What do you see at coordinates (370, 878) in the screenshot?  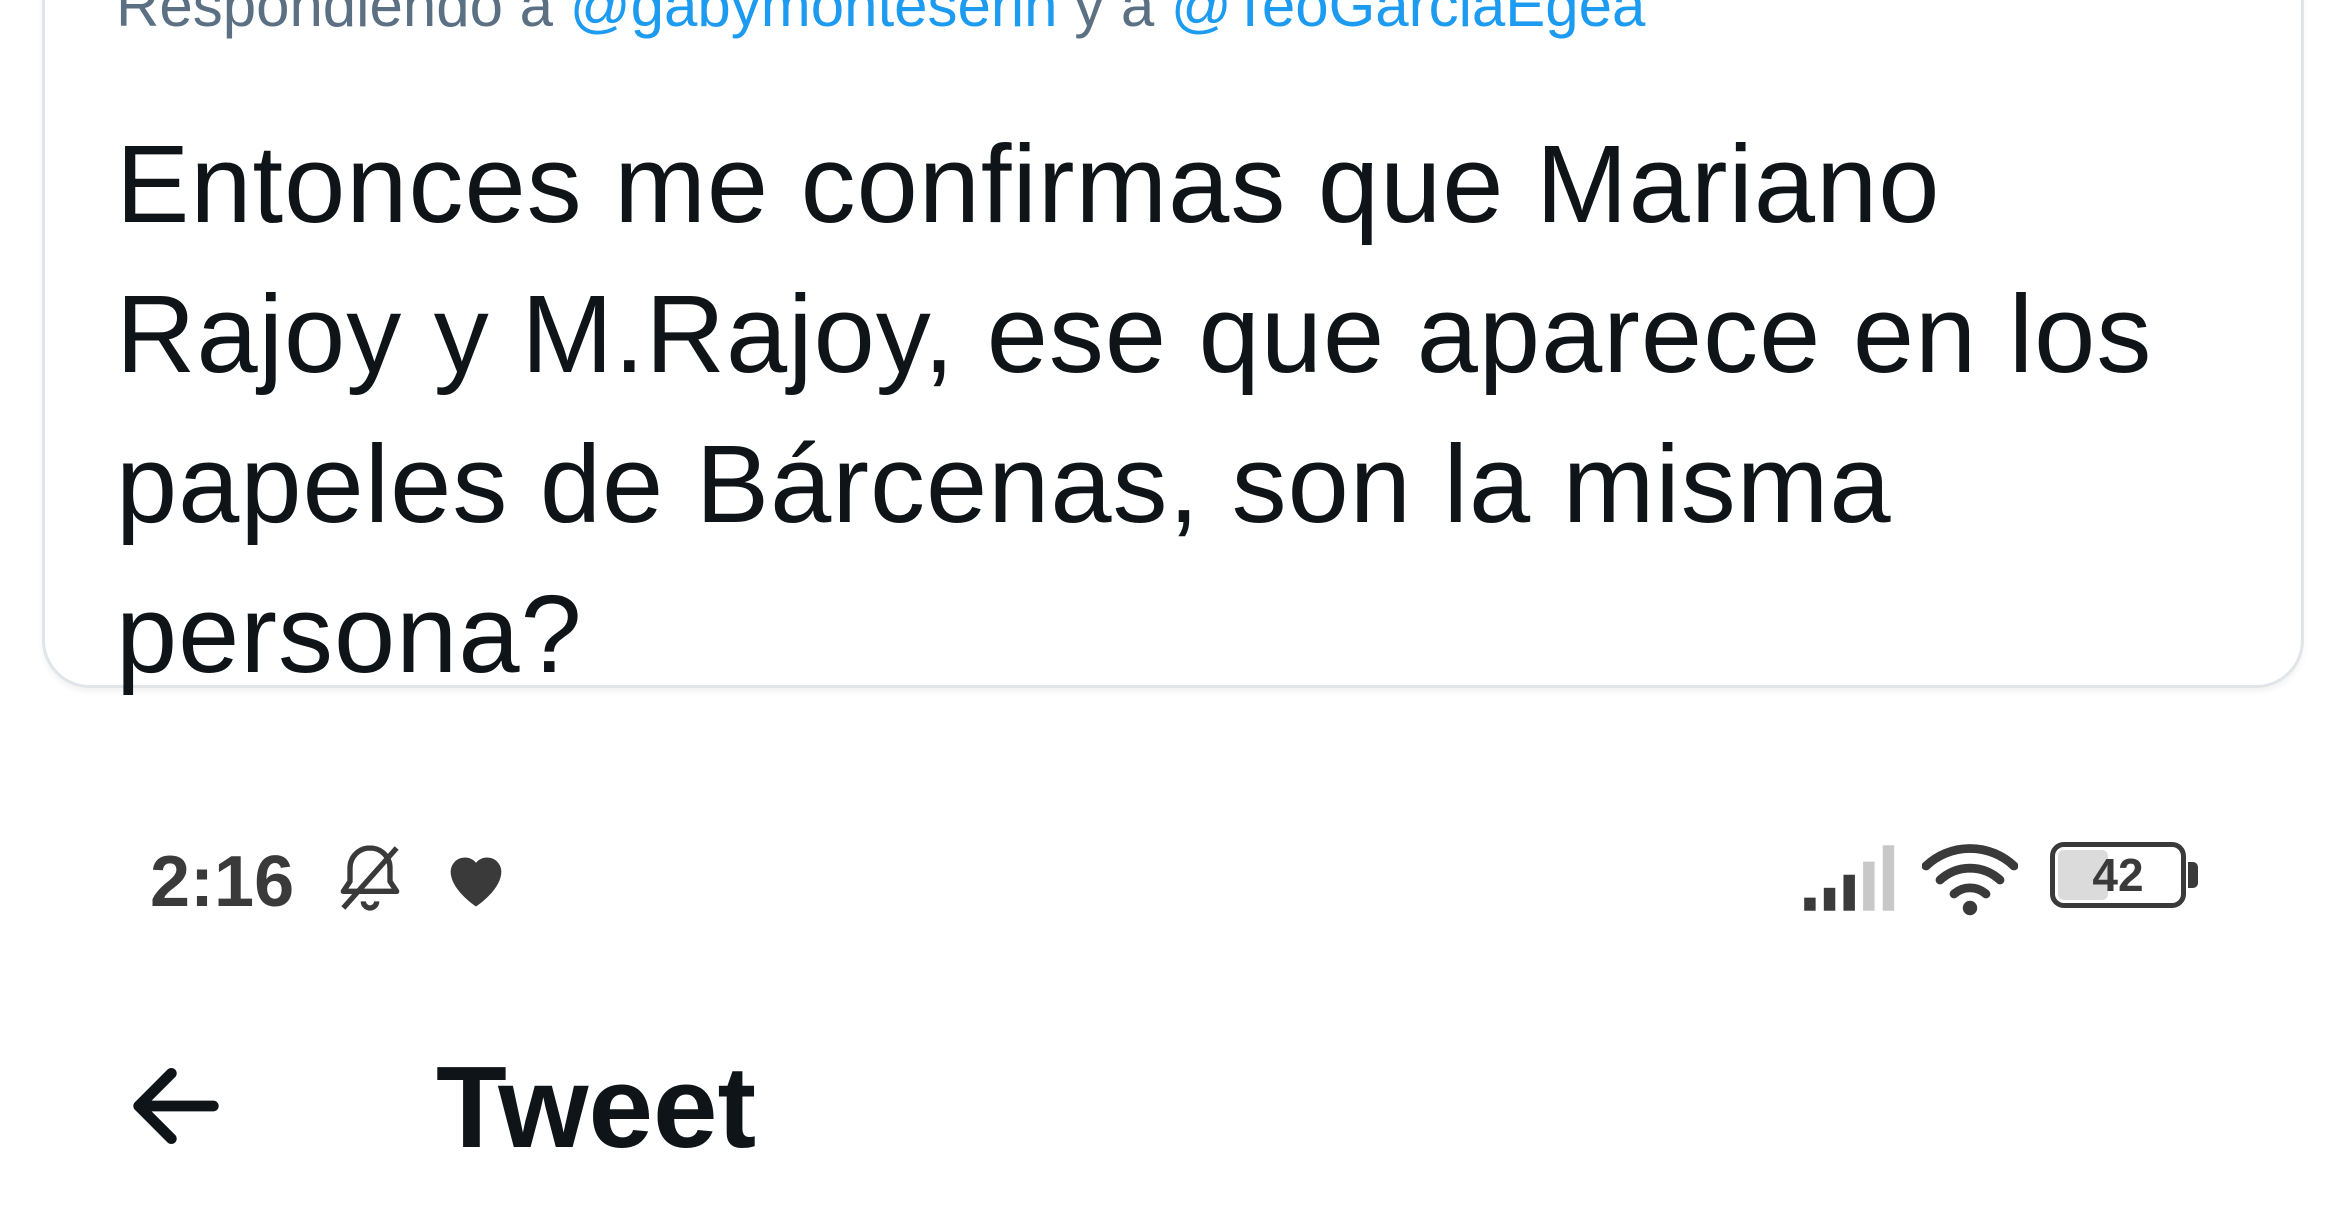 I see `bell-off-icon` at bounding box center [370, 878].